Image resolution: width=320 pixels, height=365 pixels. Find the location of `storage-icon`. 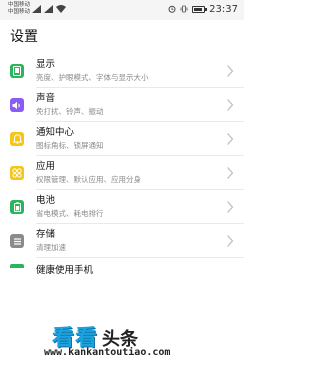

storage-icon is located at coordinates (17, 241).